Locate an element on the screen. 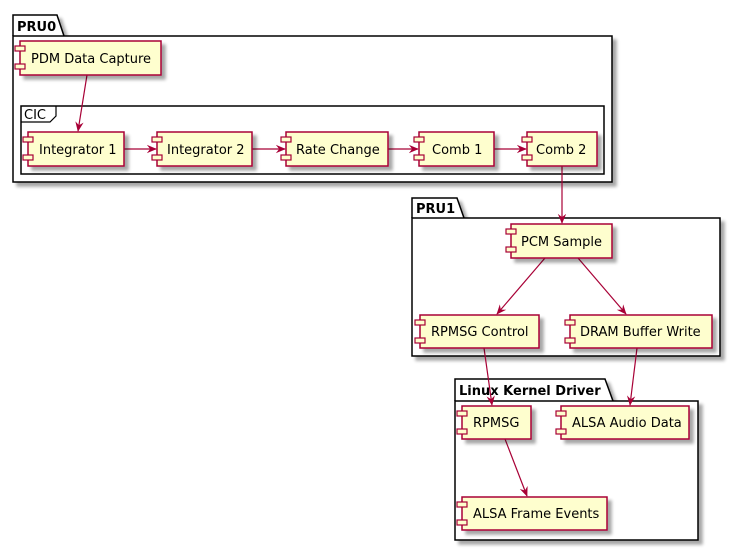  component-label: PCM Sample is located at coordinates (561, 242).